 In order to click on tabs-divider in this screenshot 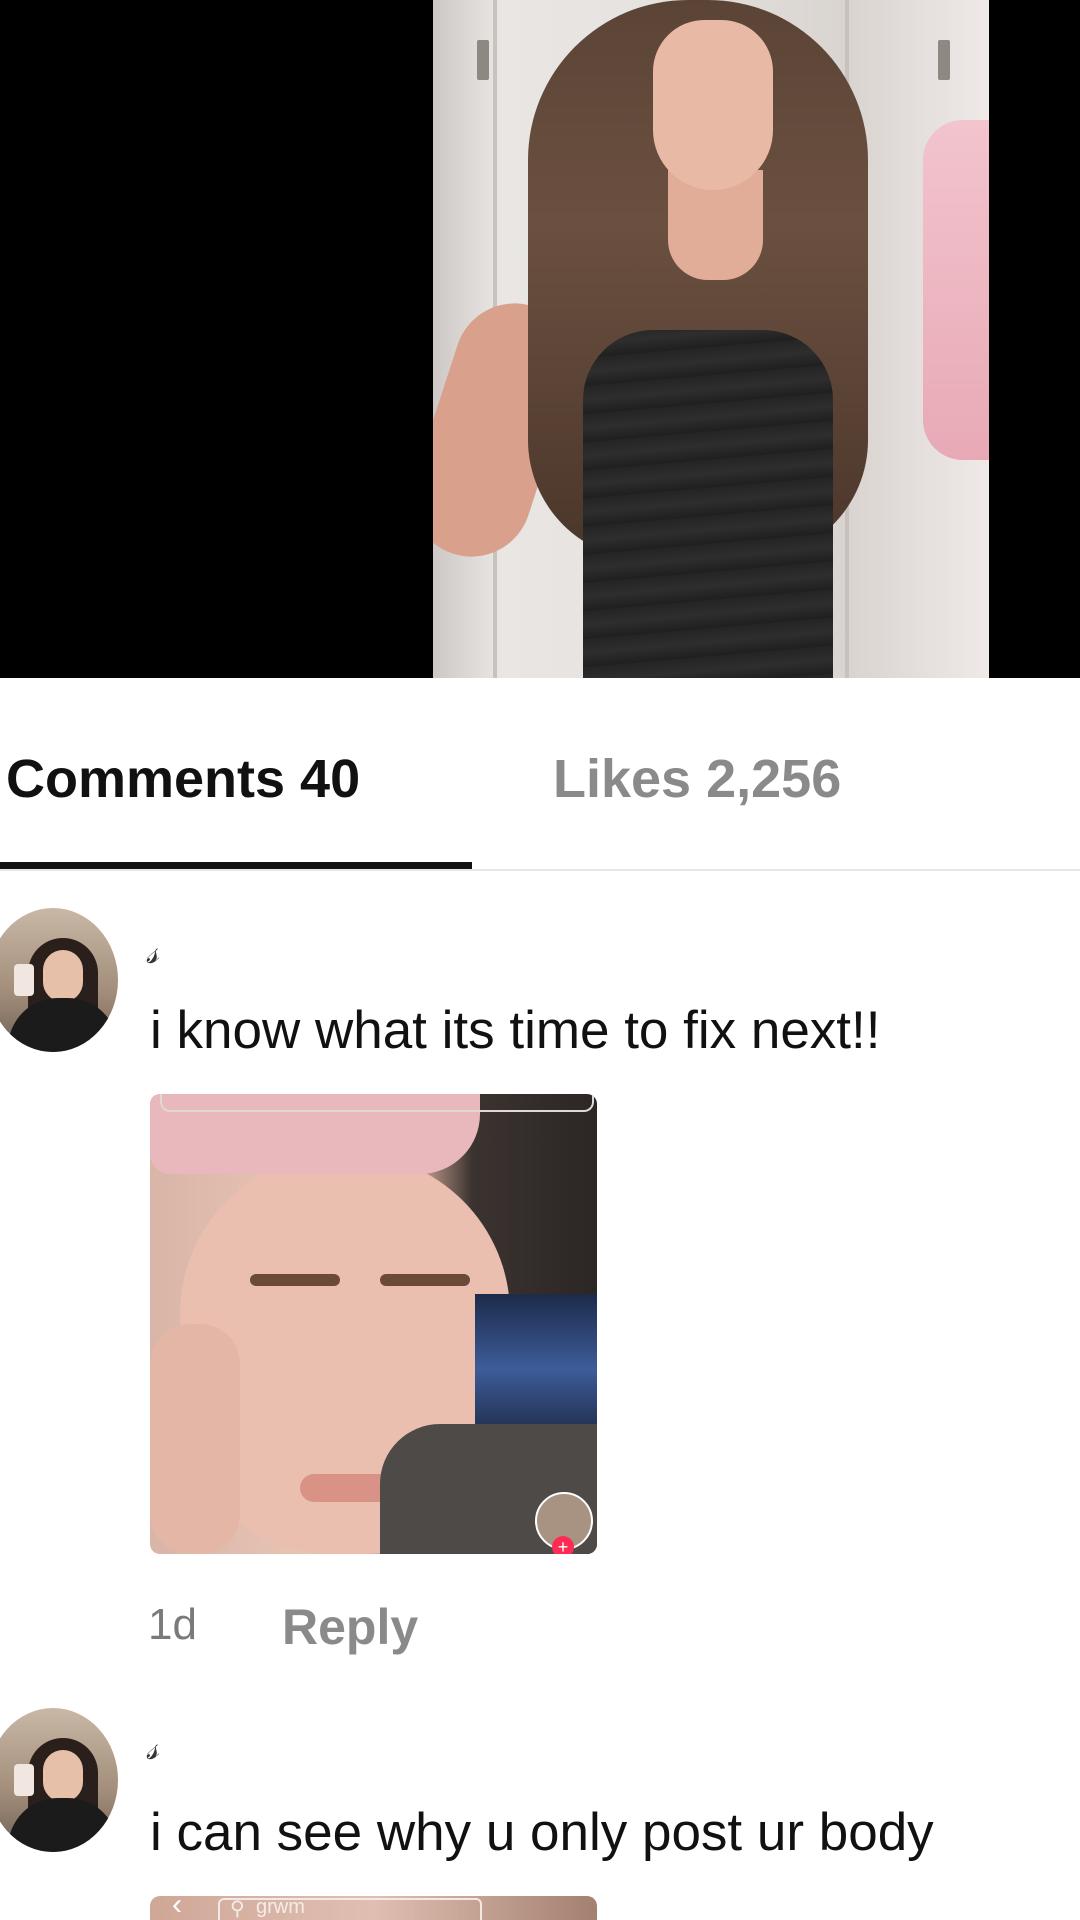, I will do `click(540, 870)`.